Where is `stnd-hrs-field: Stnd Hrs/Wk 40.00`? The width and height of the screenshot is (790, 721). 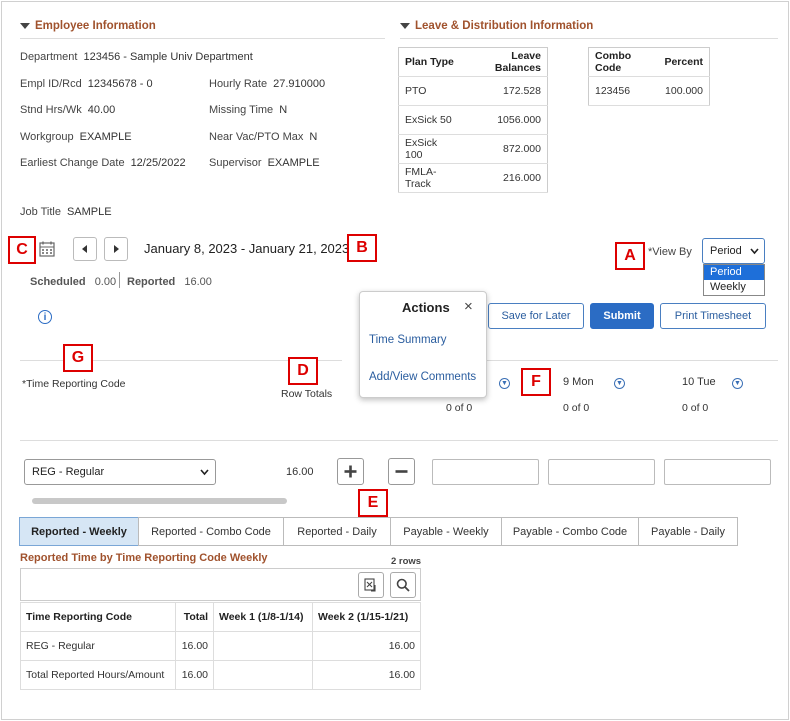 stnd-hrs-field: Stnd Hrs/Wk 40.00 is located at coordinates (67, 110).